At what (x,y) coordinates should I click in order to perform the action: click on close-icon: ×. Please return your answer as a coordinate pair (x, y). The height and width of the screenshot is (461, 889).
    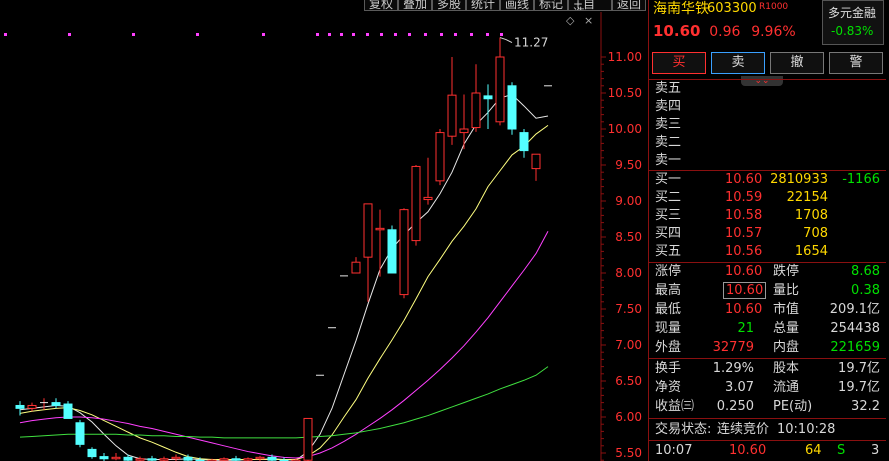
    Looking at the image, I should click on (588, 20).